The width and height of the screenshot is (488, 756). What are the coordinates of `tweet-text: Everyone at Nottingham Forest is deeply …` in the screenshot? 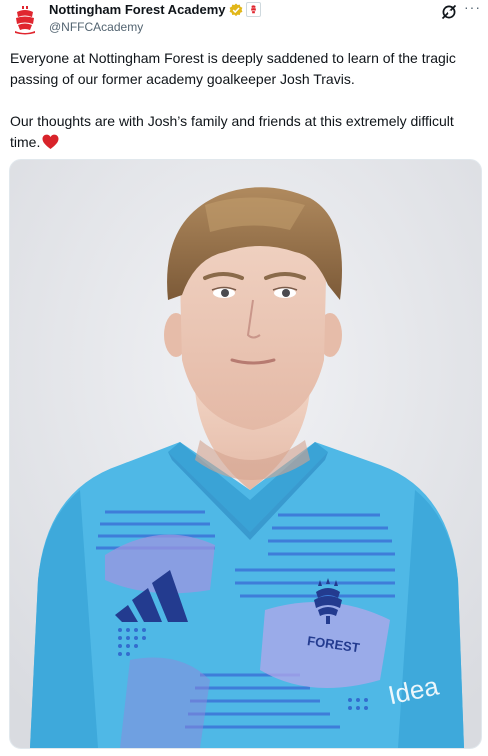 It's located at (245, 100).